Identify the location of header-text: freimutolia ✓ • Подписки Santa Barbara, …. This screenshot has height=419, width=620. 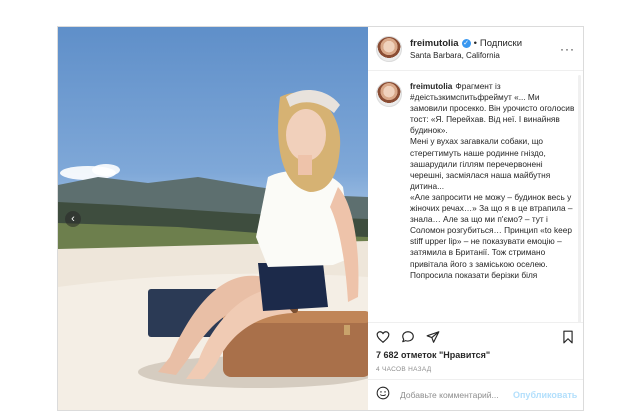
(482, 49).